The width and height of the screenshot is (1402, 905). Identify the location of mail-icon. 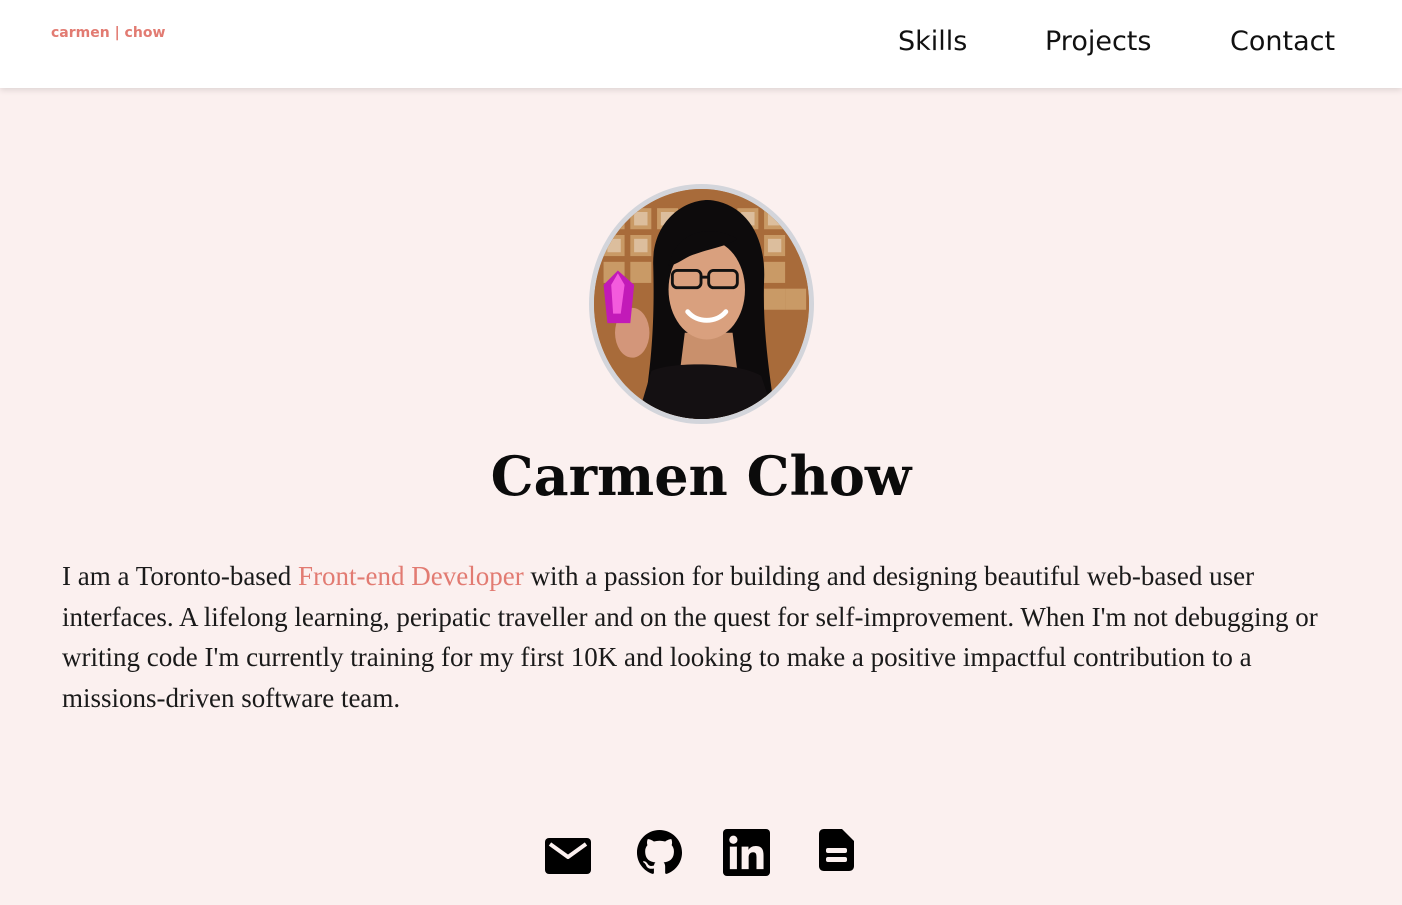
(568, 854).